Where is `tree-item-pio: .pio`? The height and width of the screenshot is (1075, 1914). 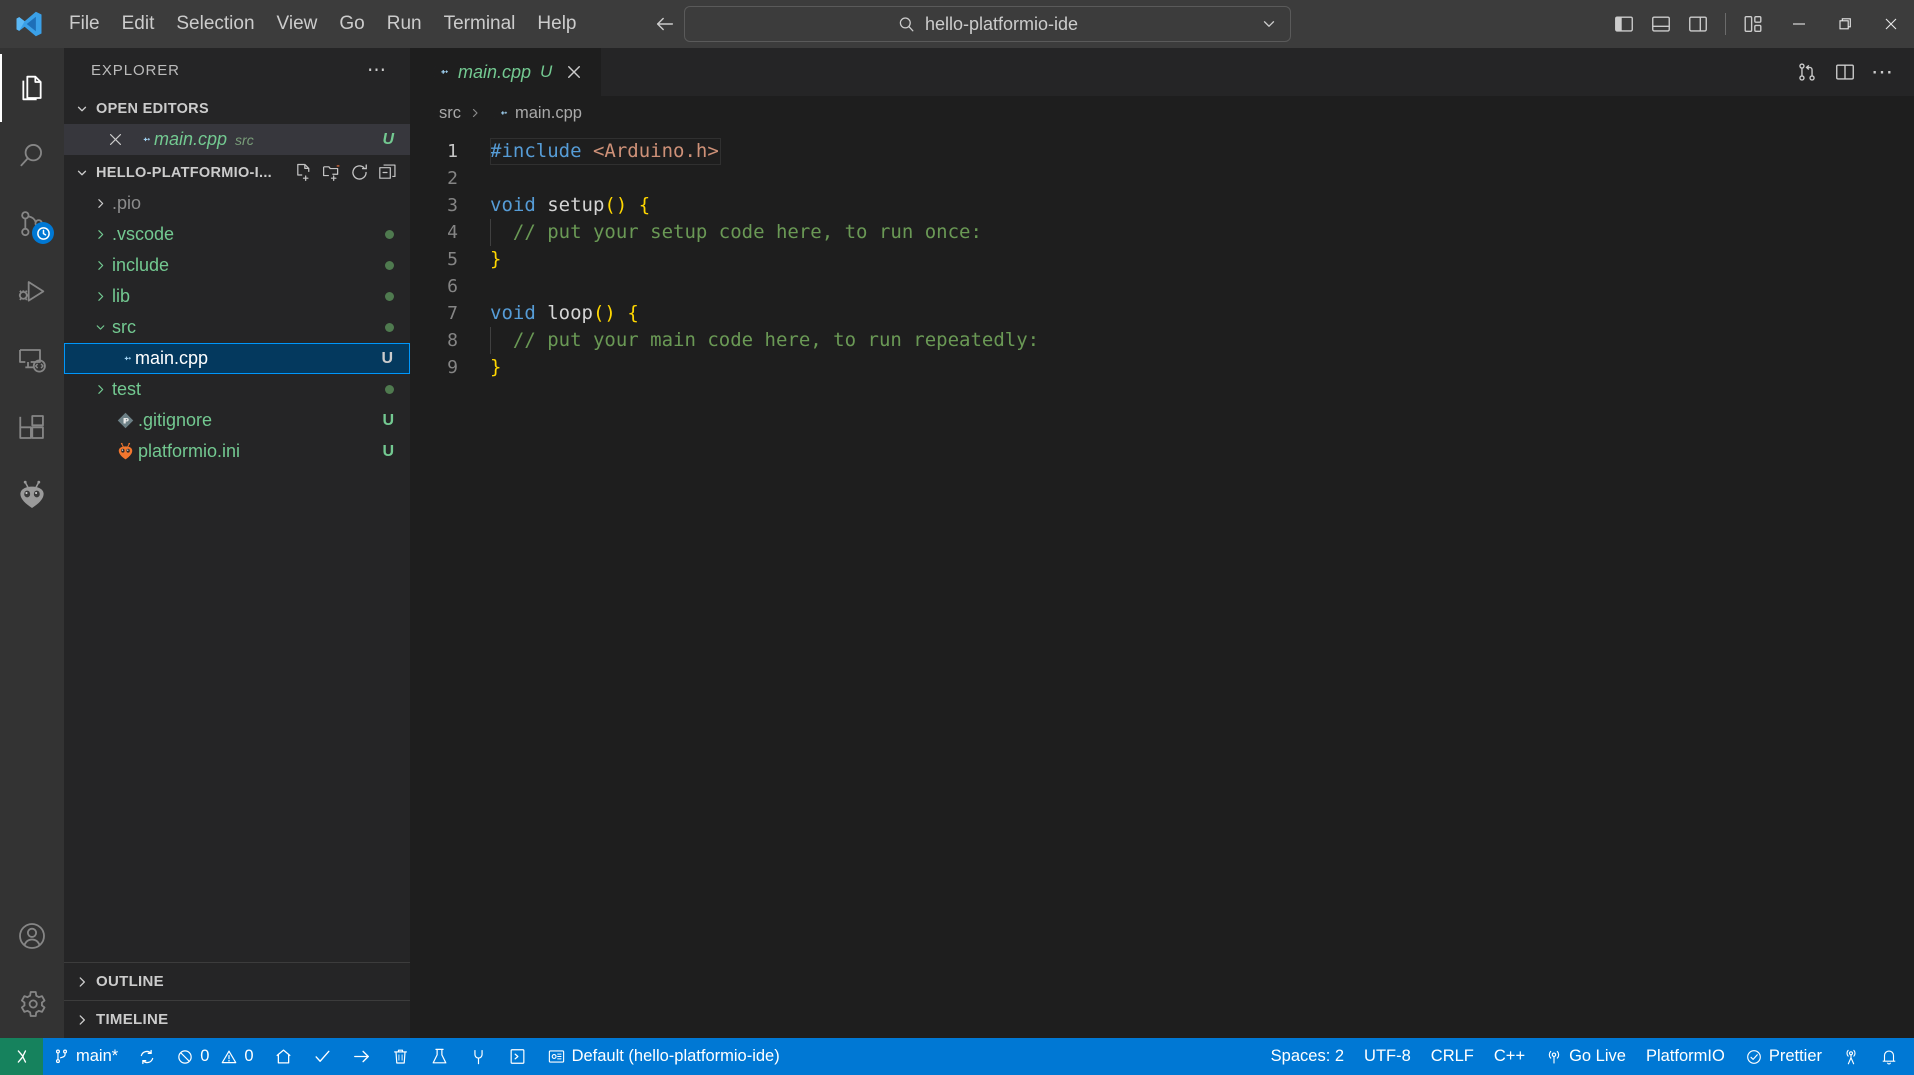 tree-item-pio: .pio is located at coordinates (237, 203).